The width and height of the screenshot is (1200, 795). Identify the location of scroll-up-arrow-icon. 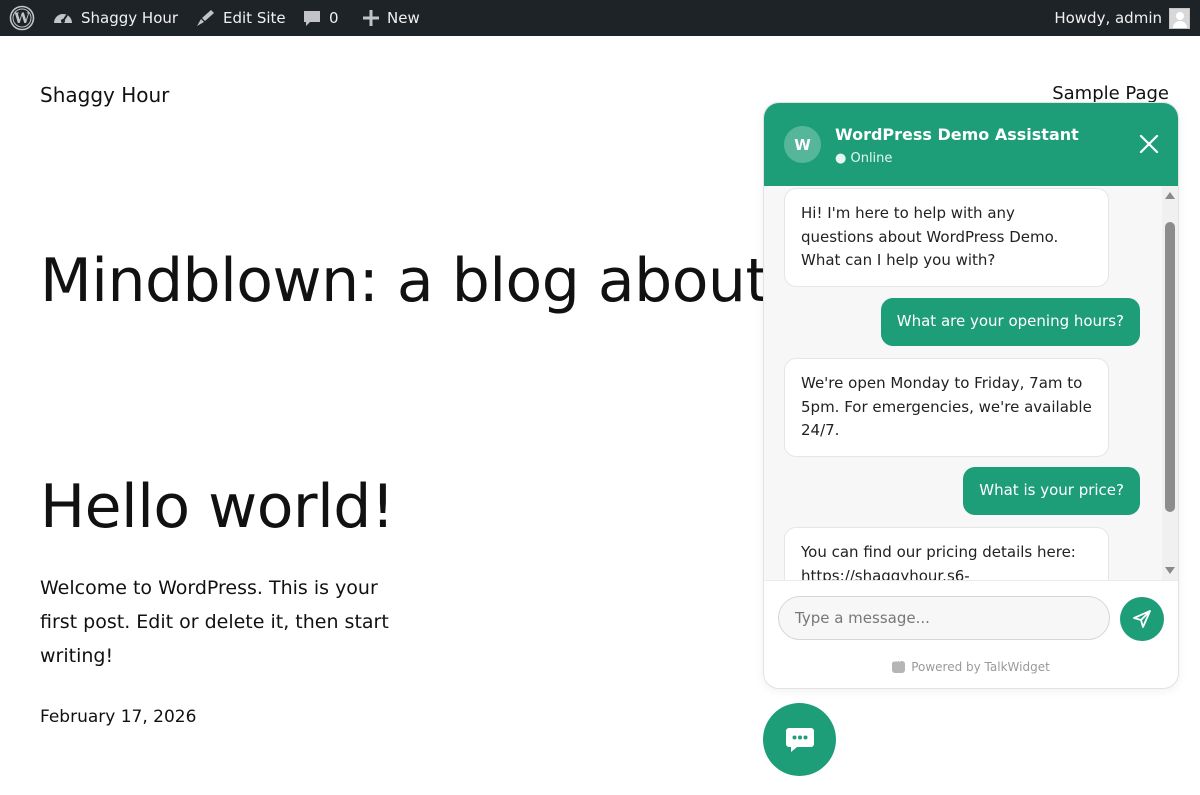
(1170, 195).